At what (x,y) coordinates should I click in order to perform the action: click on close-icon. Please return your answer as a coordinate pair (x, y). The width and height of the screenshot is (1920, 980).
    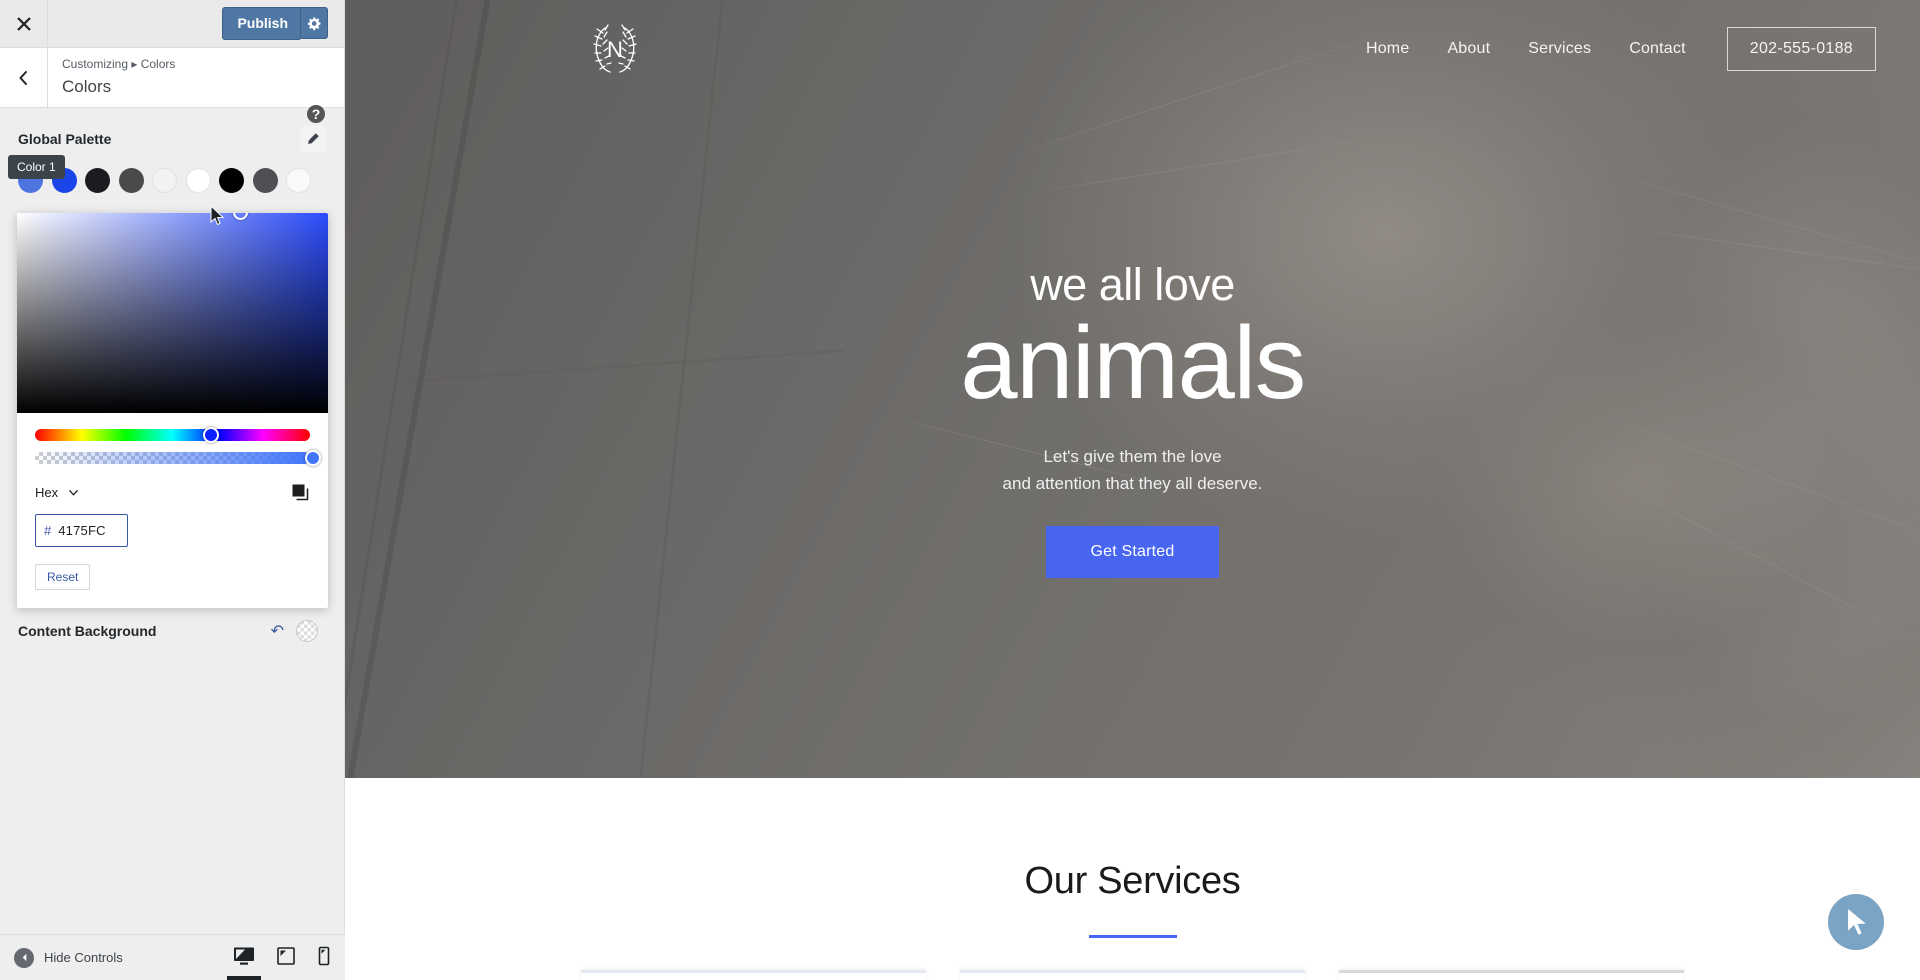
    Looking at the image, I should click on (23, 23).